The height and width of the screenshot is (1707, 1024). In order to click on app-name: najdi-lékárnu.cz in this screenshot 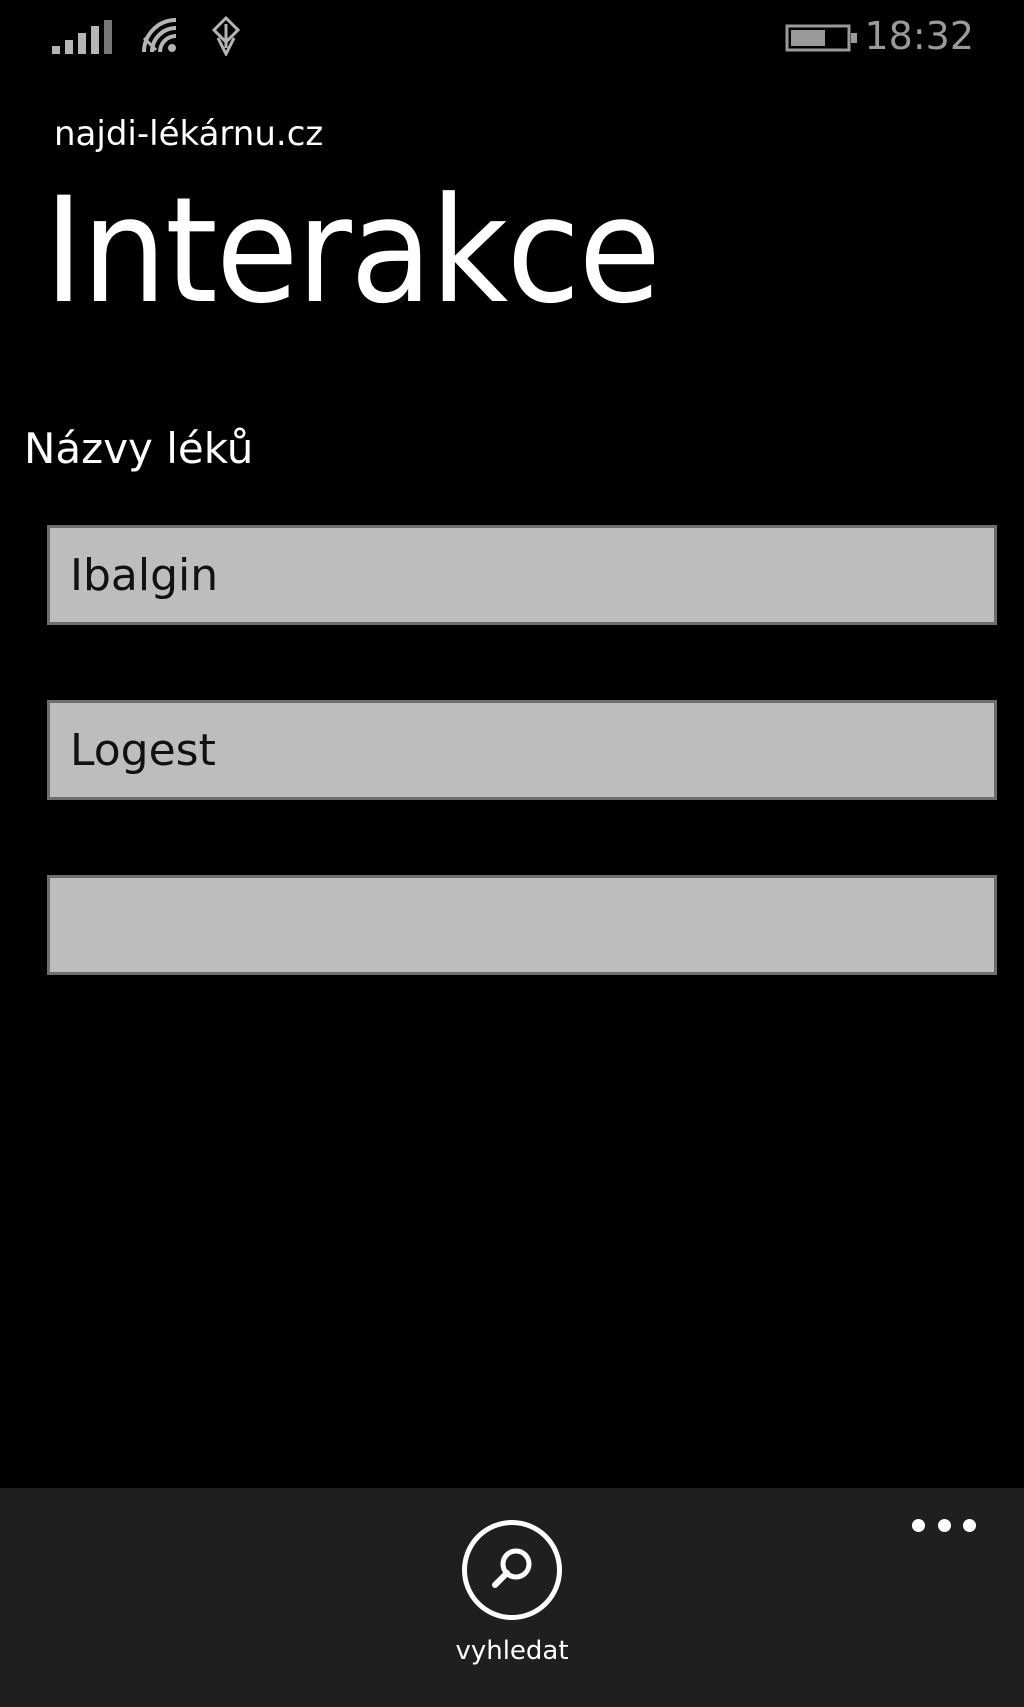, I will do `click(189, 134)`.